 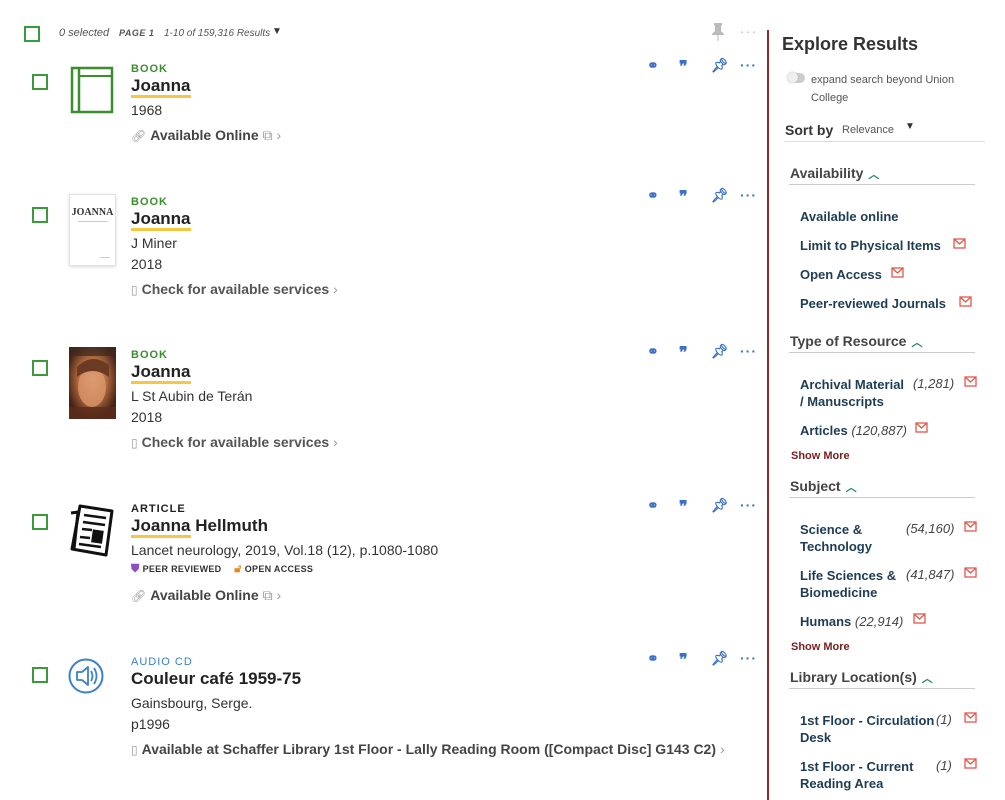 What do you see at coordinates (867, 729) in the screenshot?
I see `facet-item: 1st Floor - Circulation Desk` at bounding box center [867, 729].